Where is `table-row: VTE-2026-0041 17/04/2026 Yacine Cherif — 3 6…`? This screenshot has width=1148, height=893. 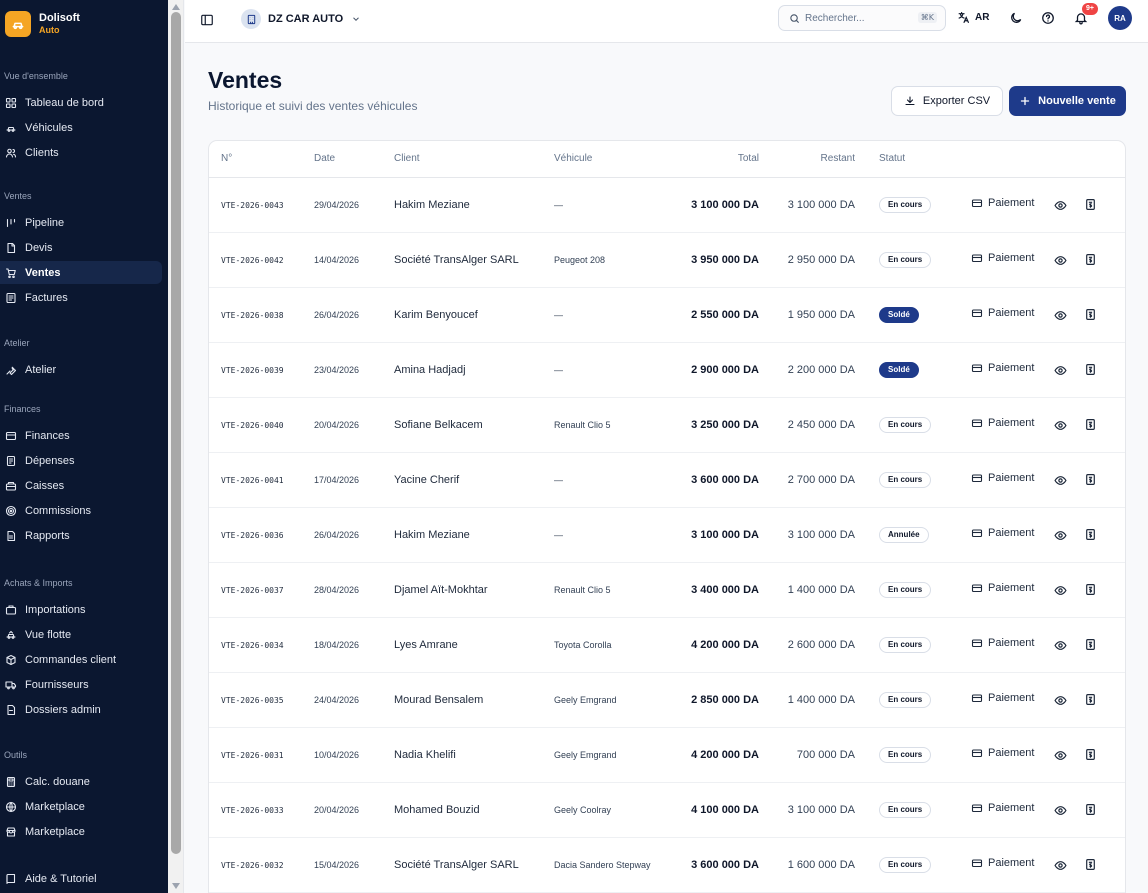
table-row: VTE-2026-0041 17/04/2026 Yacine Cherif — 3 6… is located at coordinates (667, 480).